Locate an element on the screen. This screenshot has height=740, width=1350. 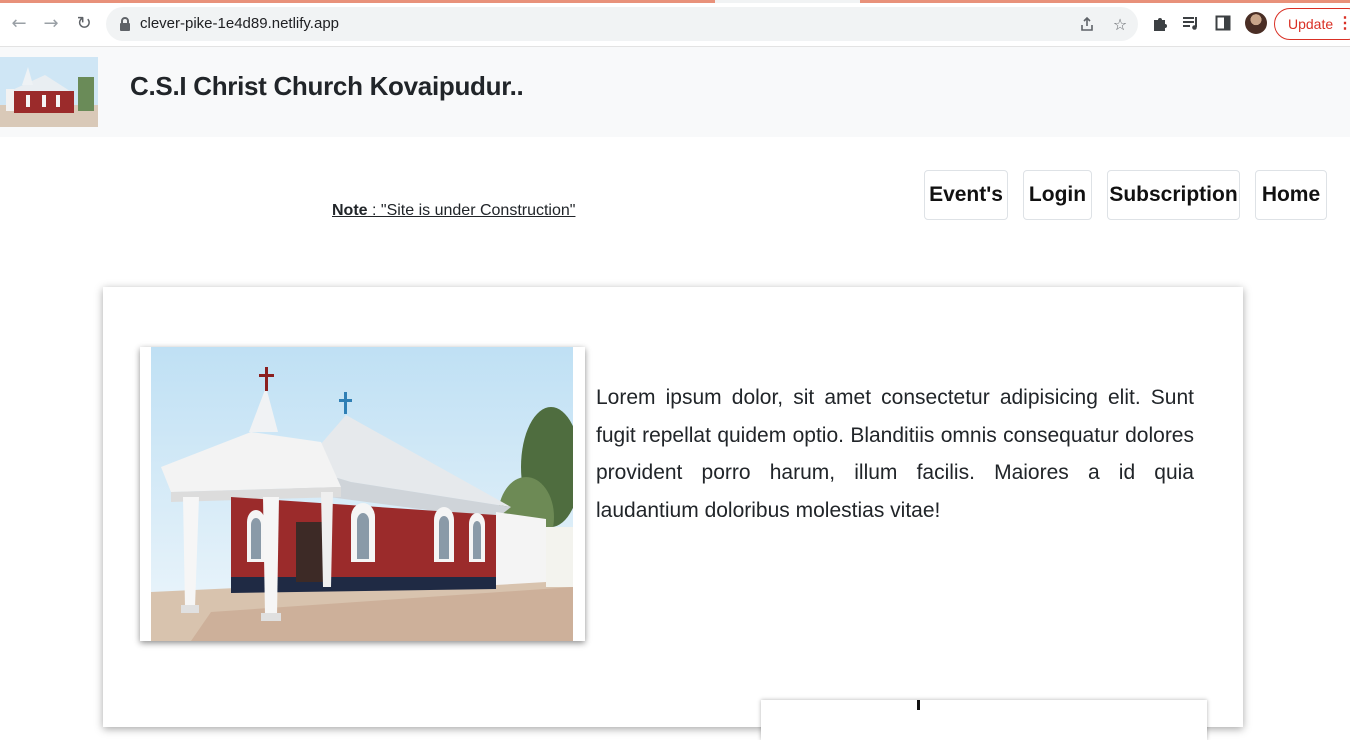
update-label: Update is located at coordinates (1311, 24).